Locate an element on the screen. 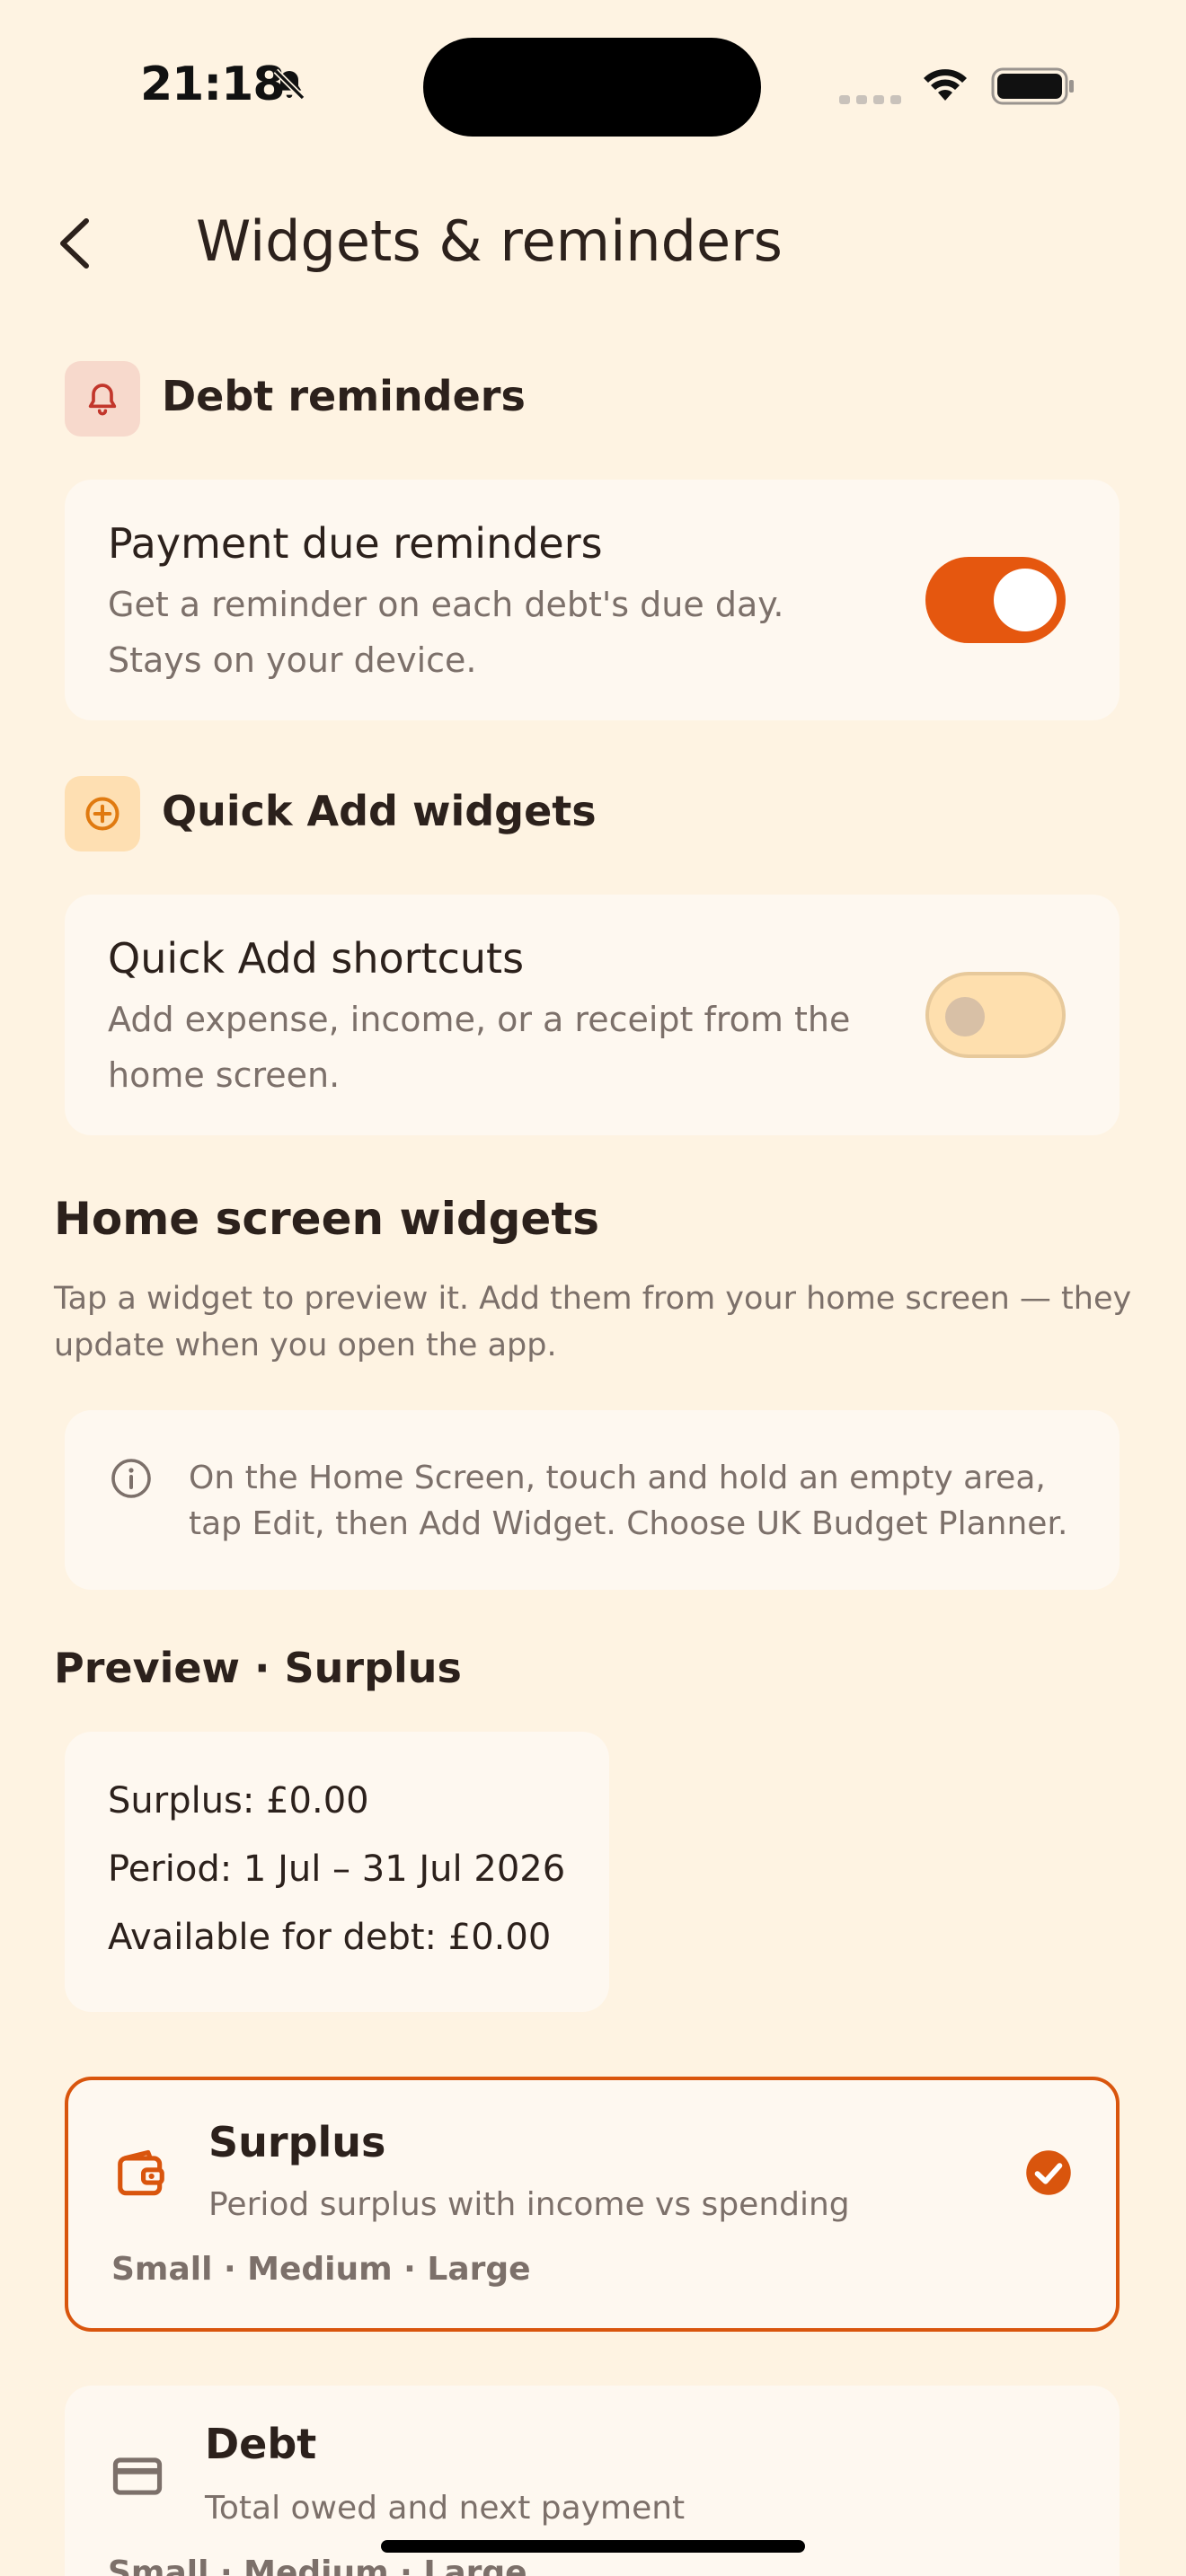 The height and width of the screenshot is (2576, 1186). chevron-left-icon is located at coordinates (75, 243).